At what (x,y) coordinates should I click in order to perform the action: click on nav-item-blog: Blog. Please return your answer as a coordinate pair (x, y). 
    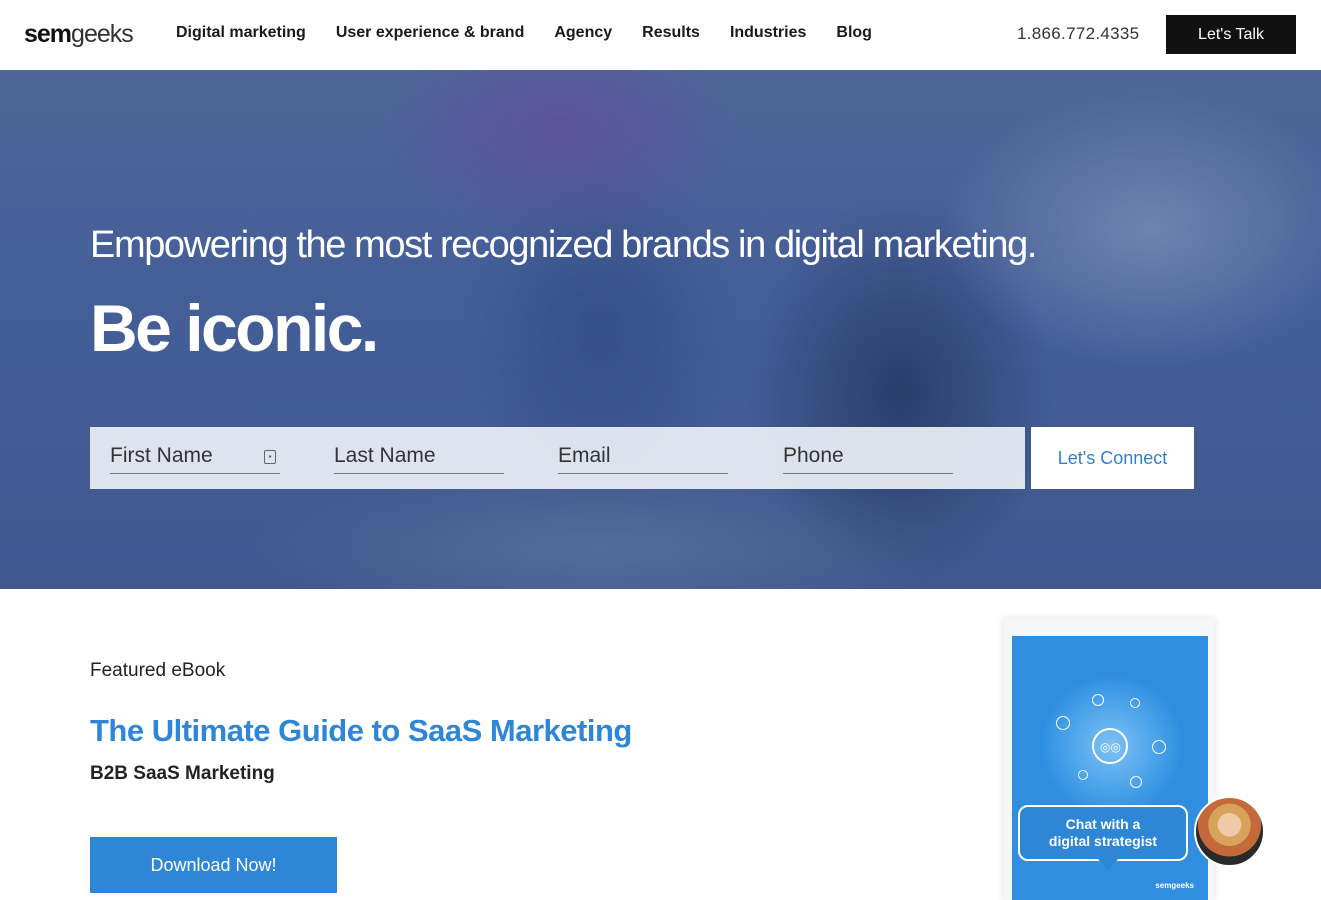
    Looking at the image, I should click on (854, 33).